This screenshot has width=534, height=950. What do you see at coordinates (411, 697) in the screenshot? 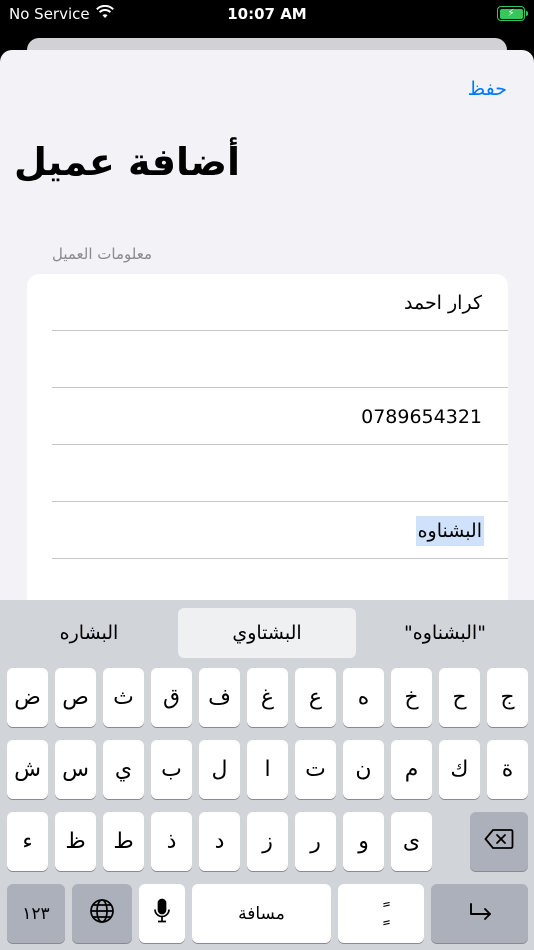
I see `key: خ` at bounding box center [411, 697].